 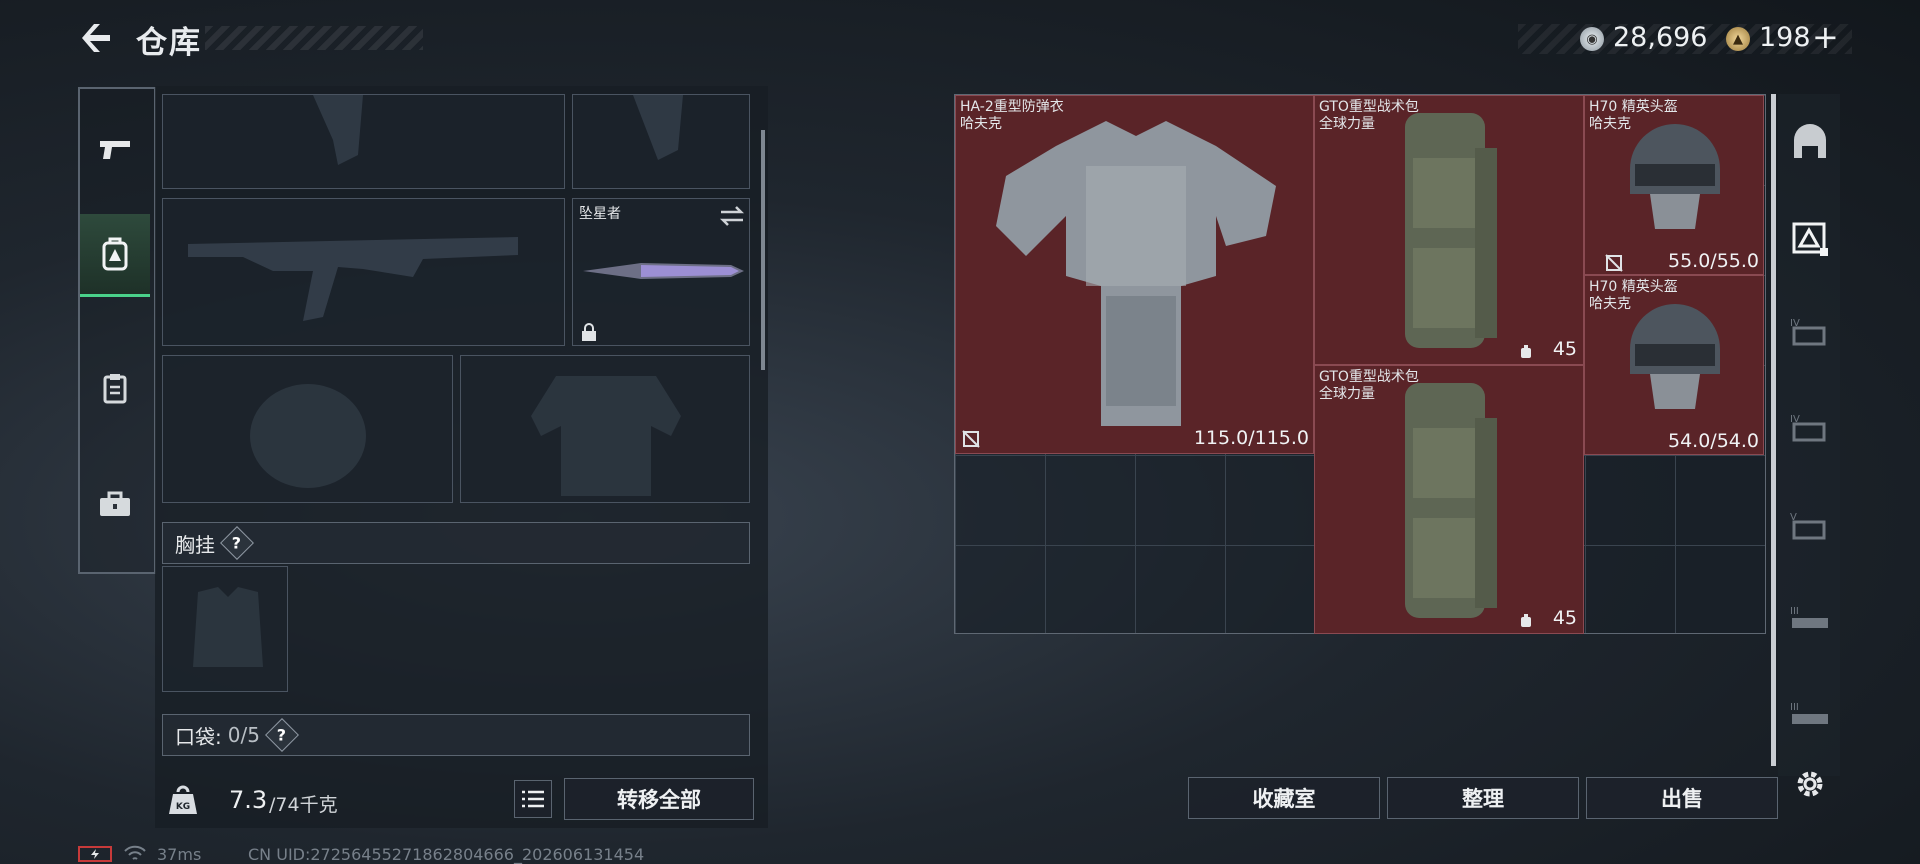 What do you see at coordinates (600, 214) in the screenshot?
I see `melee-skin-name: 坠星者` at bounding box center [600, 214].